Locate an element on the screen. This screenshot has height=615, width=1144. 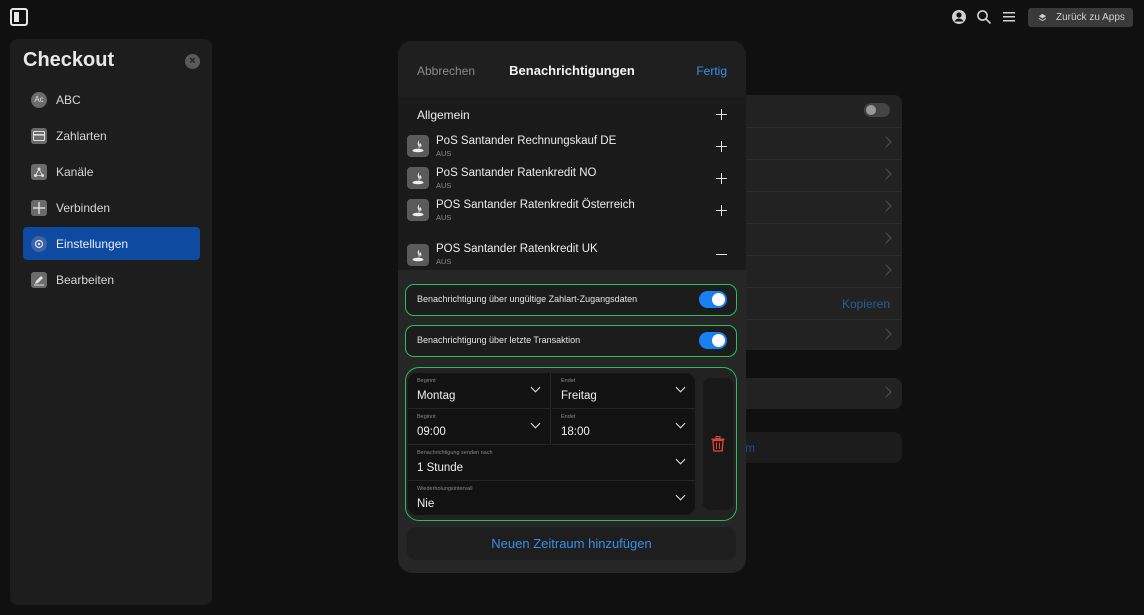
sidebar-title: Checkout is located at coordinates (69, 60).